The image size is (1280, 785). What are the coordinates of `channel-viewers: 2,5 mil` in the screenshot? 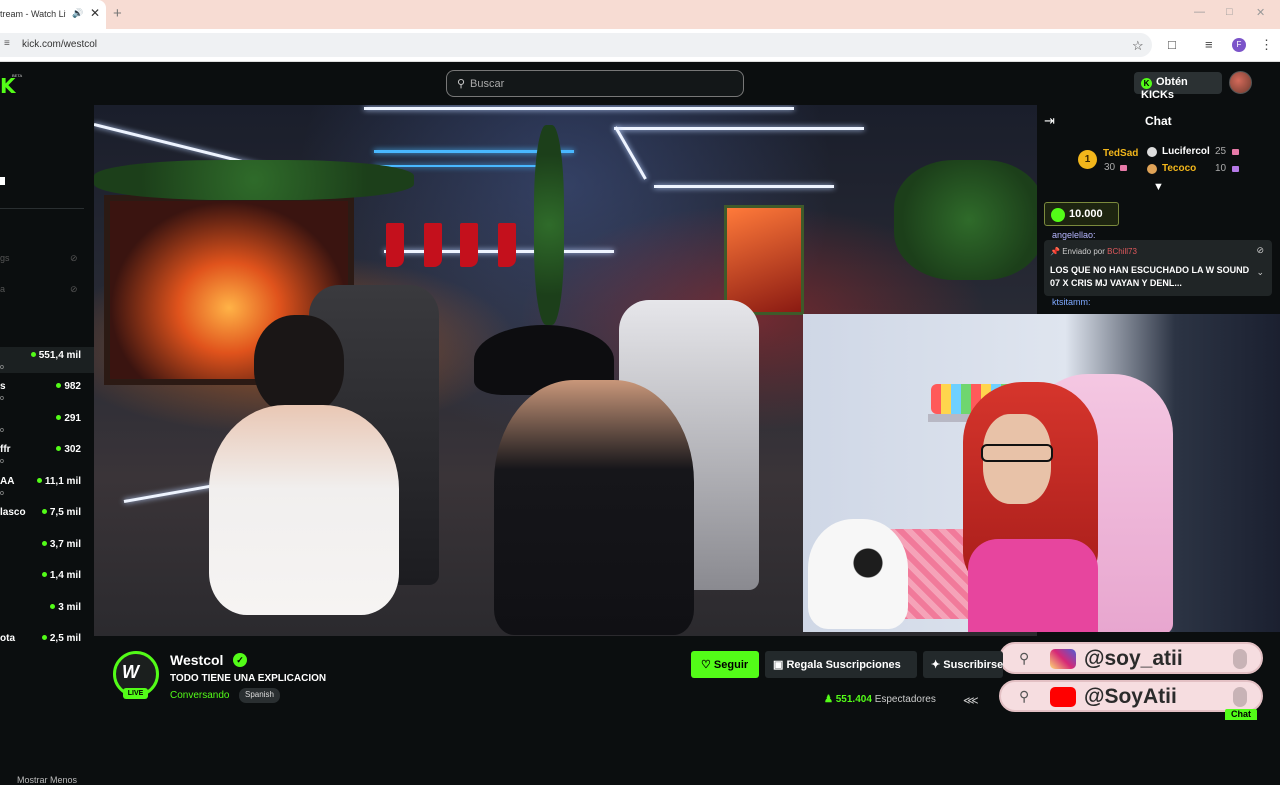 It's located at (61, 638).